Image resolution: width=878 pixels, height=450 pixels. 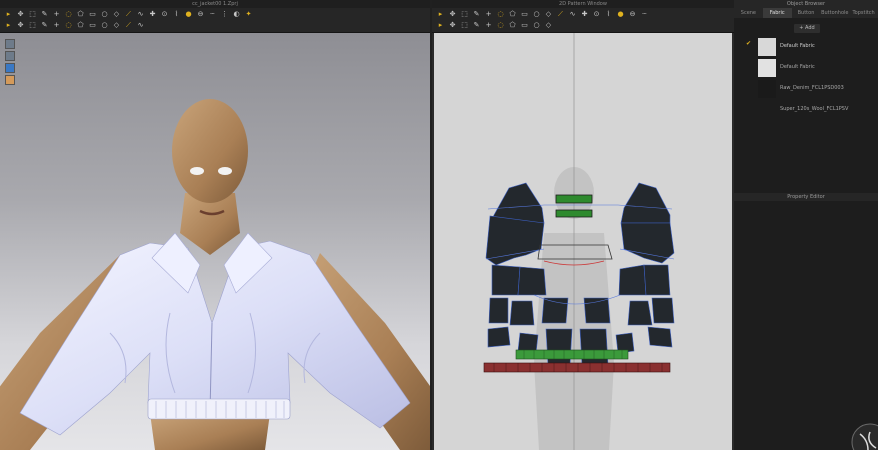 I want to click on view-garment-icon, so click(x=10, y=56).